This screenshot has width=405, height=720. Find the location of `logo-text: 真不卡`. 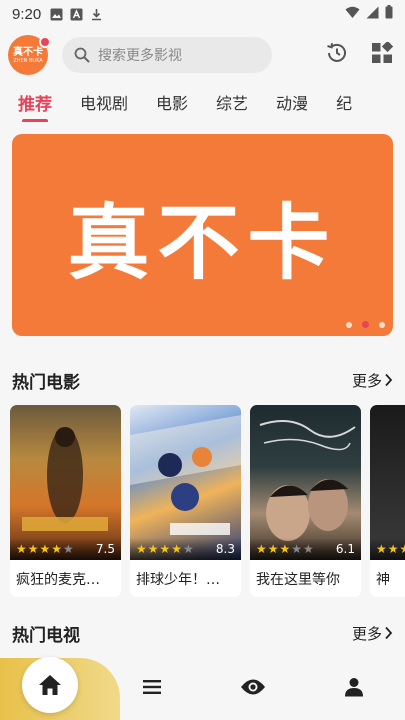

logo-text: 真不卡 is located at coordinates (28, 52).